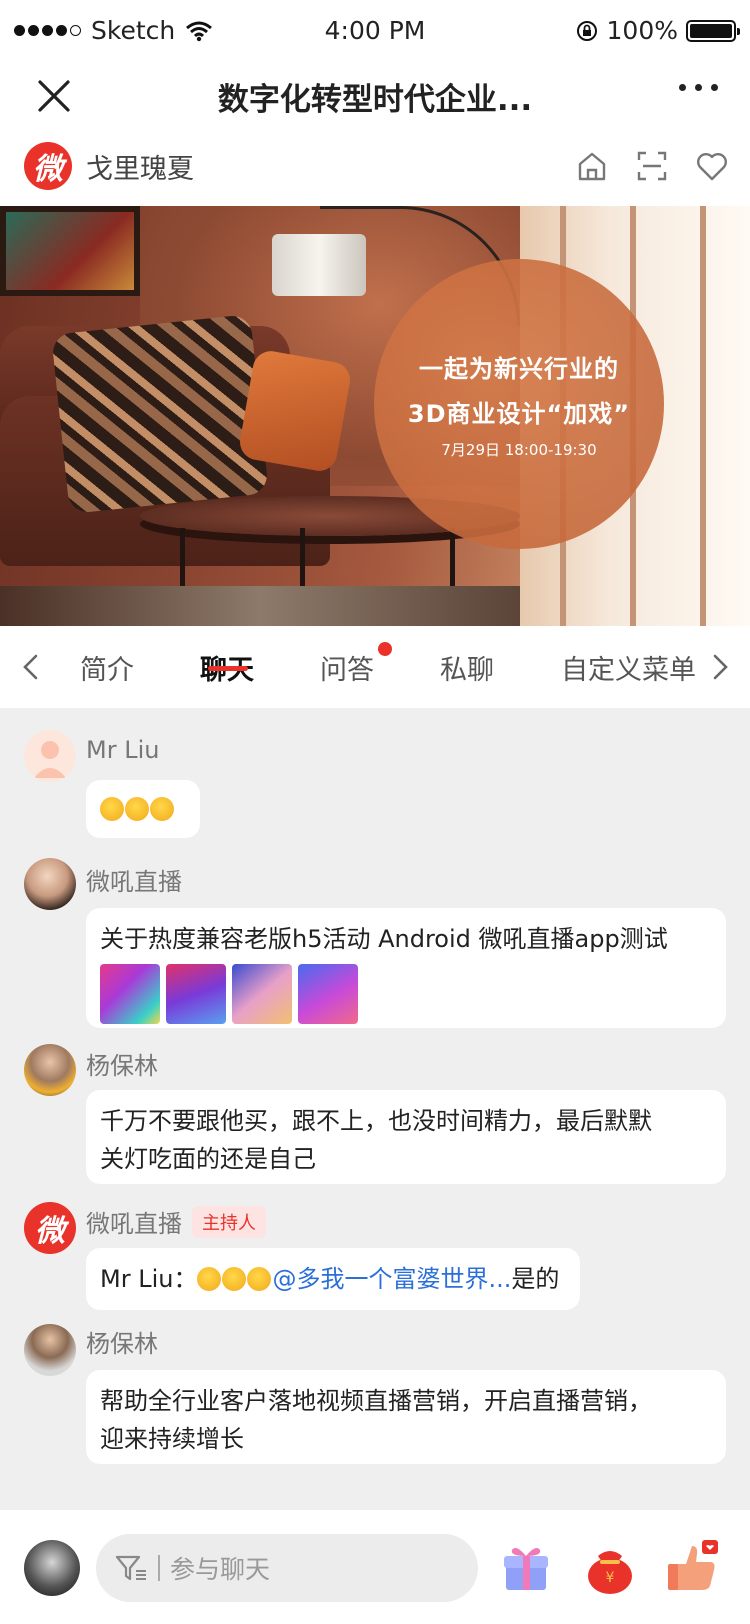  I want to click on message-bubble, so click(143, 809).